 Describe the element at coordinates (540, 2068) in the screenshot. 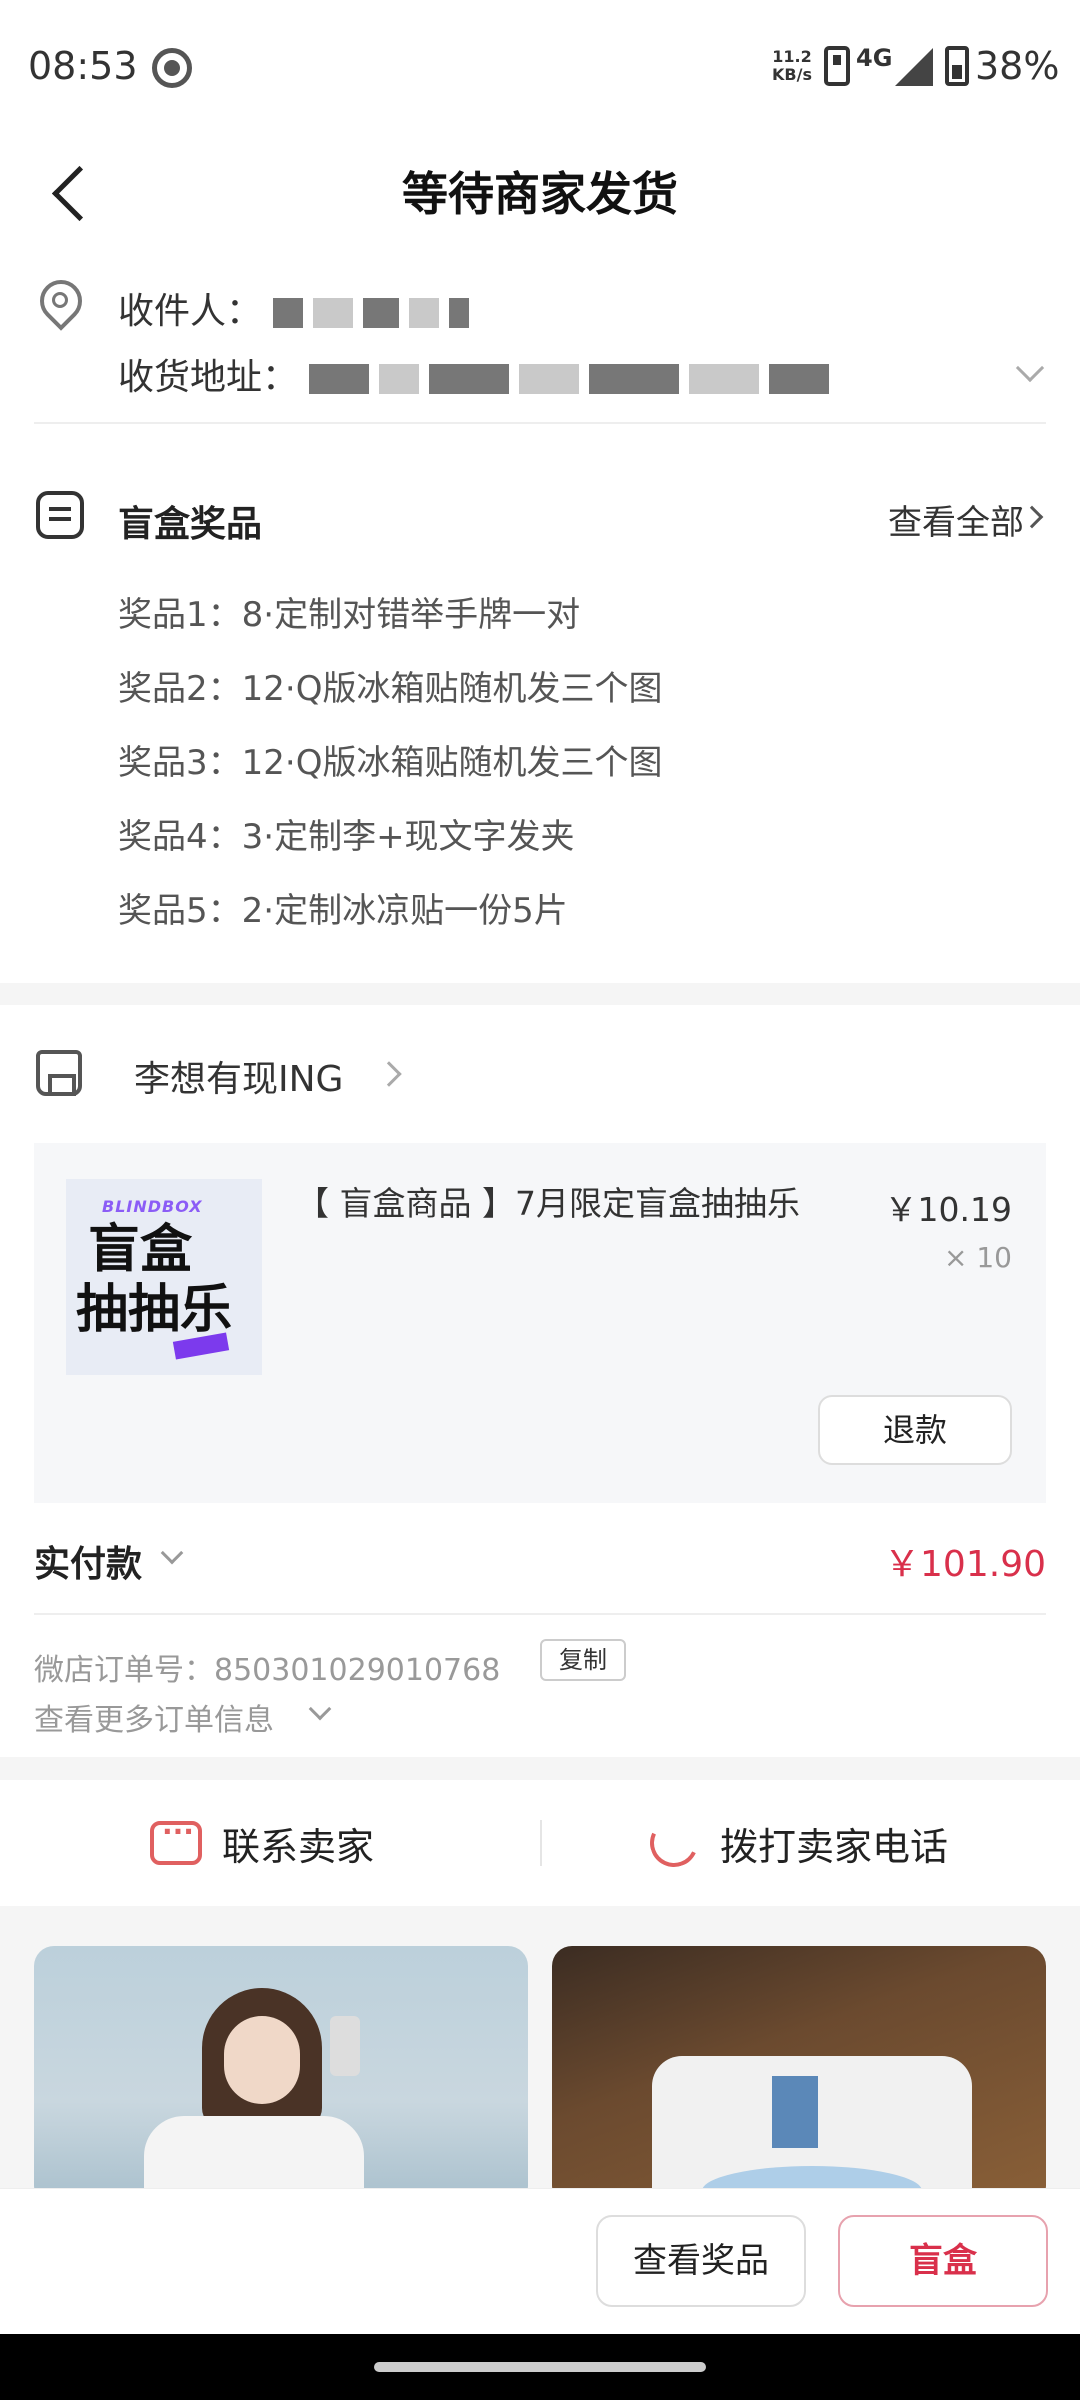

I see `recommendation-feed` at that location.